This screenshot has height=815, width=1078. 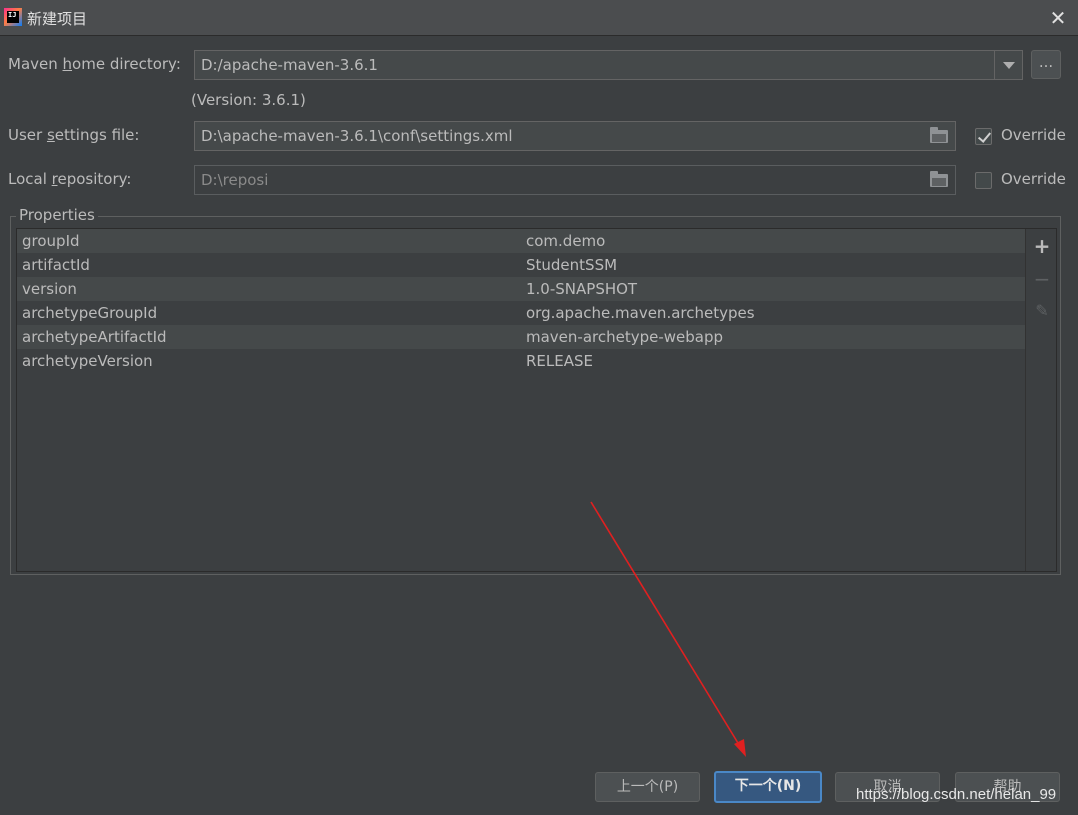 I want to click on next-button: 下一个(N), so click(x=768, y=787).